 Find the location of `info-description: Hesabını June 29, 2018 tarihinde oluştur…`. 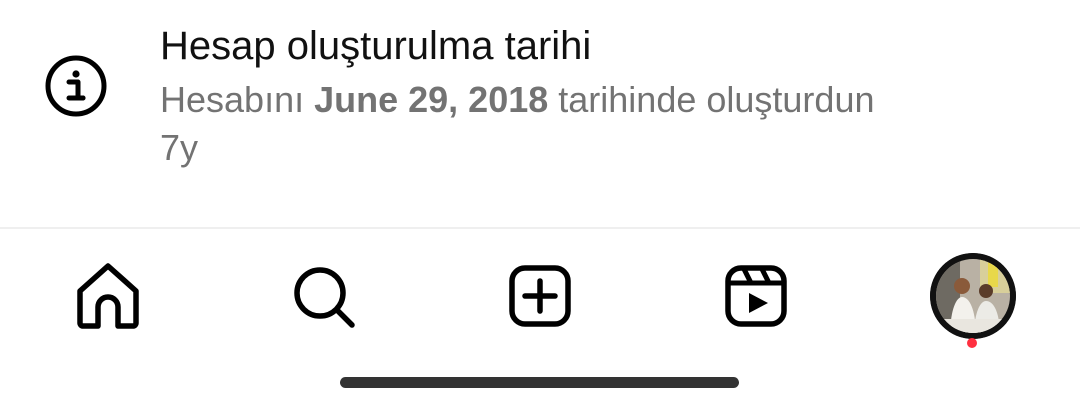

info-description: Hesabını June 29, 2018 tarihinde oluştur… is located at coordinates (517, 100).